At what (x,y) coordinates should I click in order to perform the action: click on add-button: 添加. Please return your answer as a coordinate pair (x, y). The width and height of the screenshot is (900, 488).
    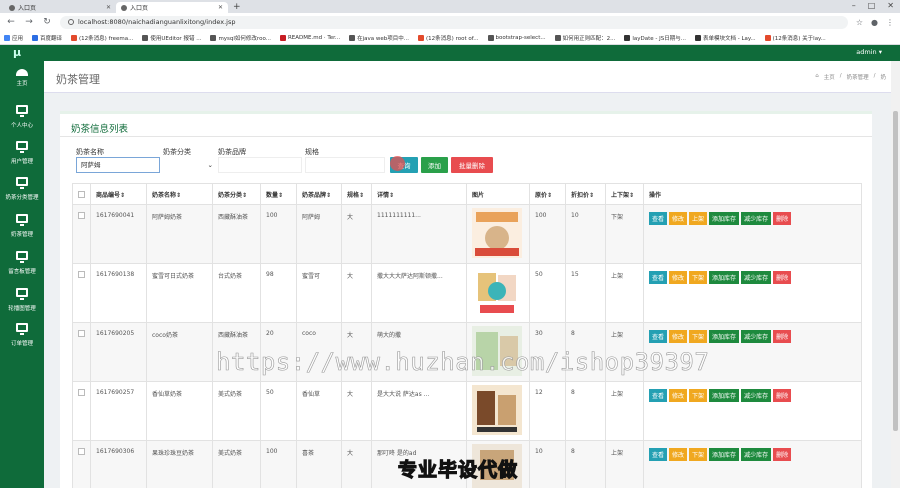
    Looking at the image, I should click on (434, 165).